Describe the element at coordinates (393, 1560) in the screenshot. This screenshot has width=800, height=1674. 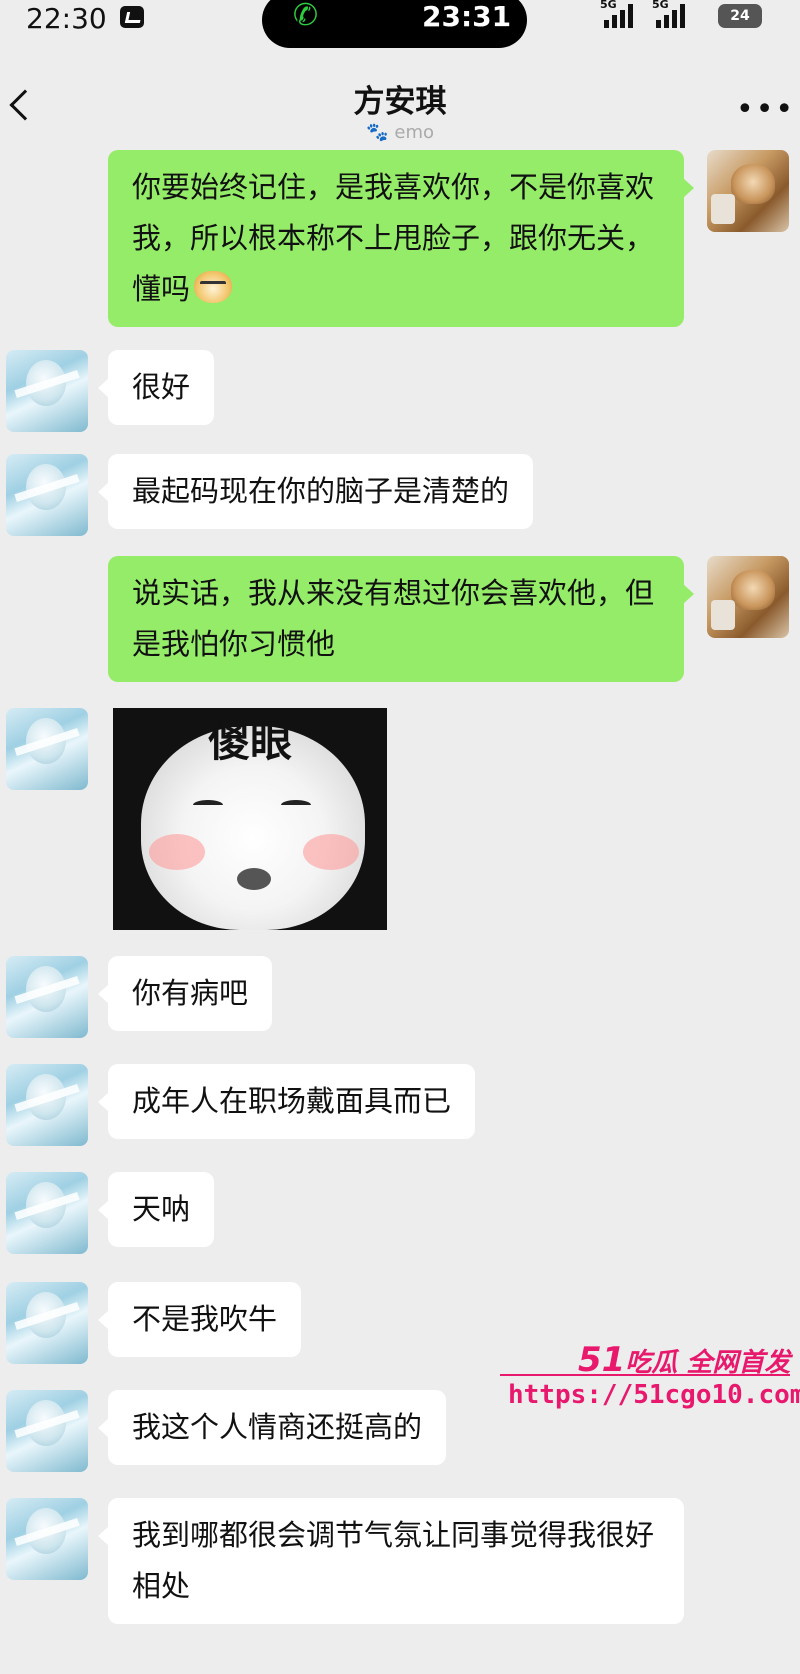
I see `message-text: 我到哪都很会调节气氛让同事觉得我很好相处` at that location.